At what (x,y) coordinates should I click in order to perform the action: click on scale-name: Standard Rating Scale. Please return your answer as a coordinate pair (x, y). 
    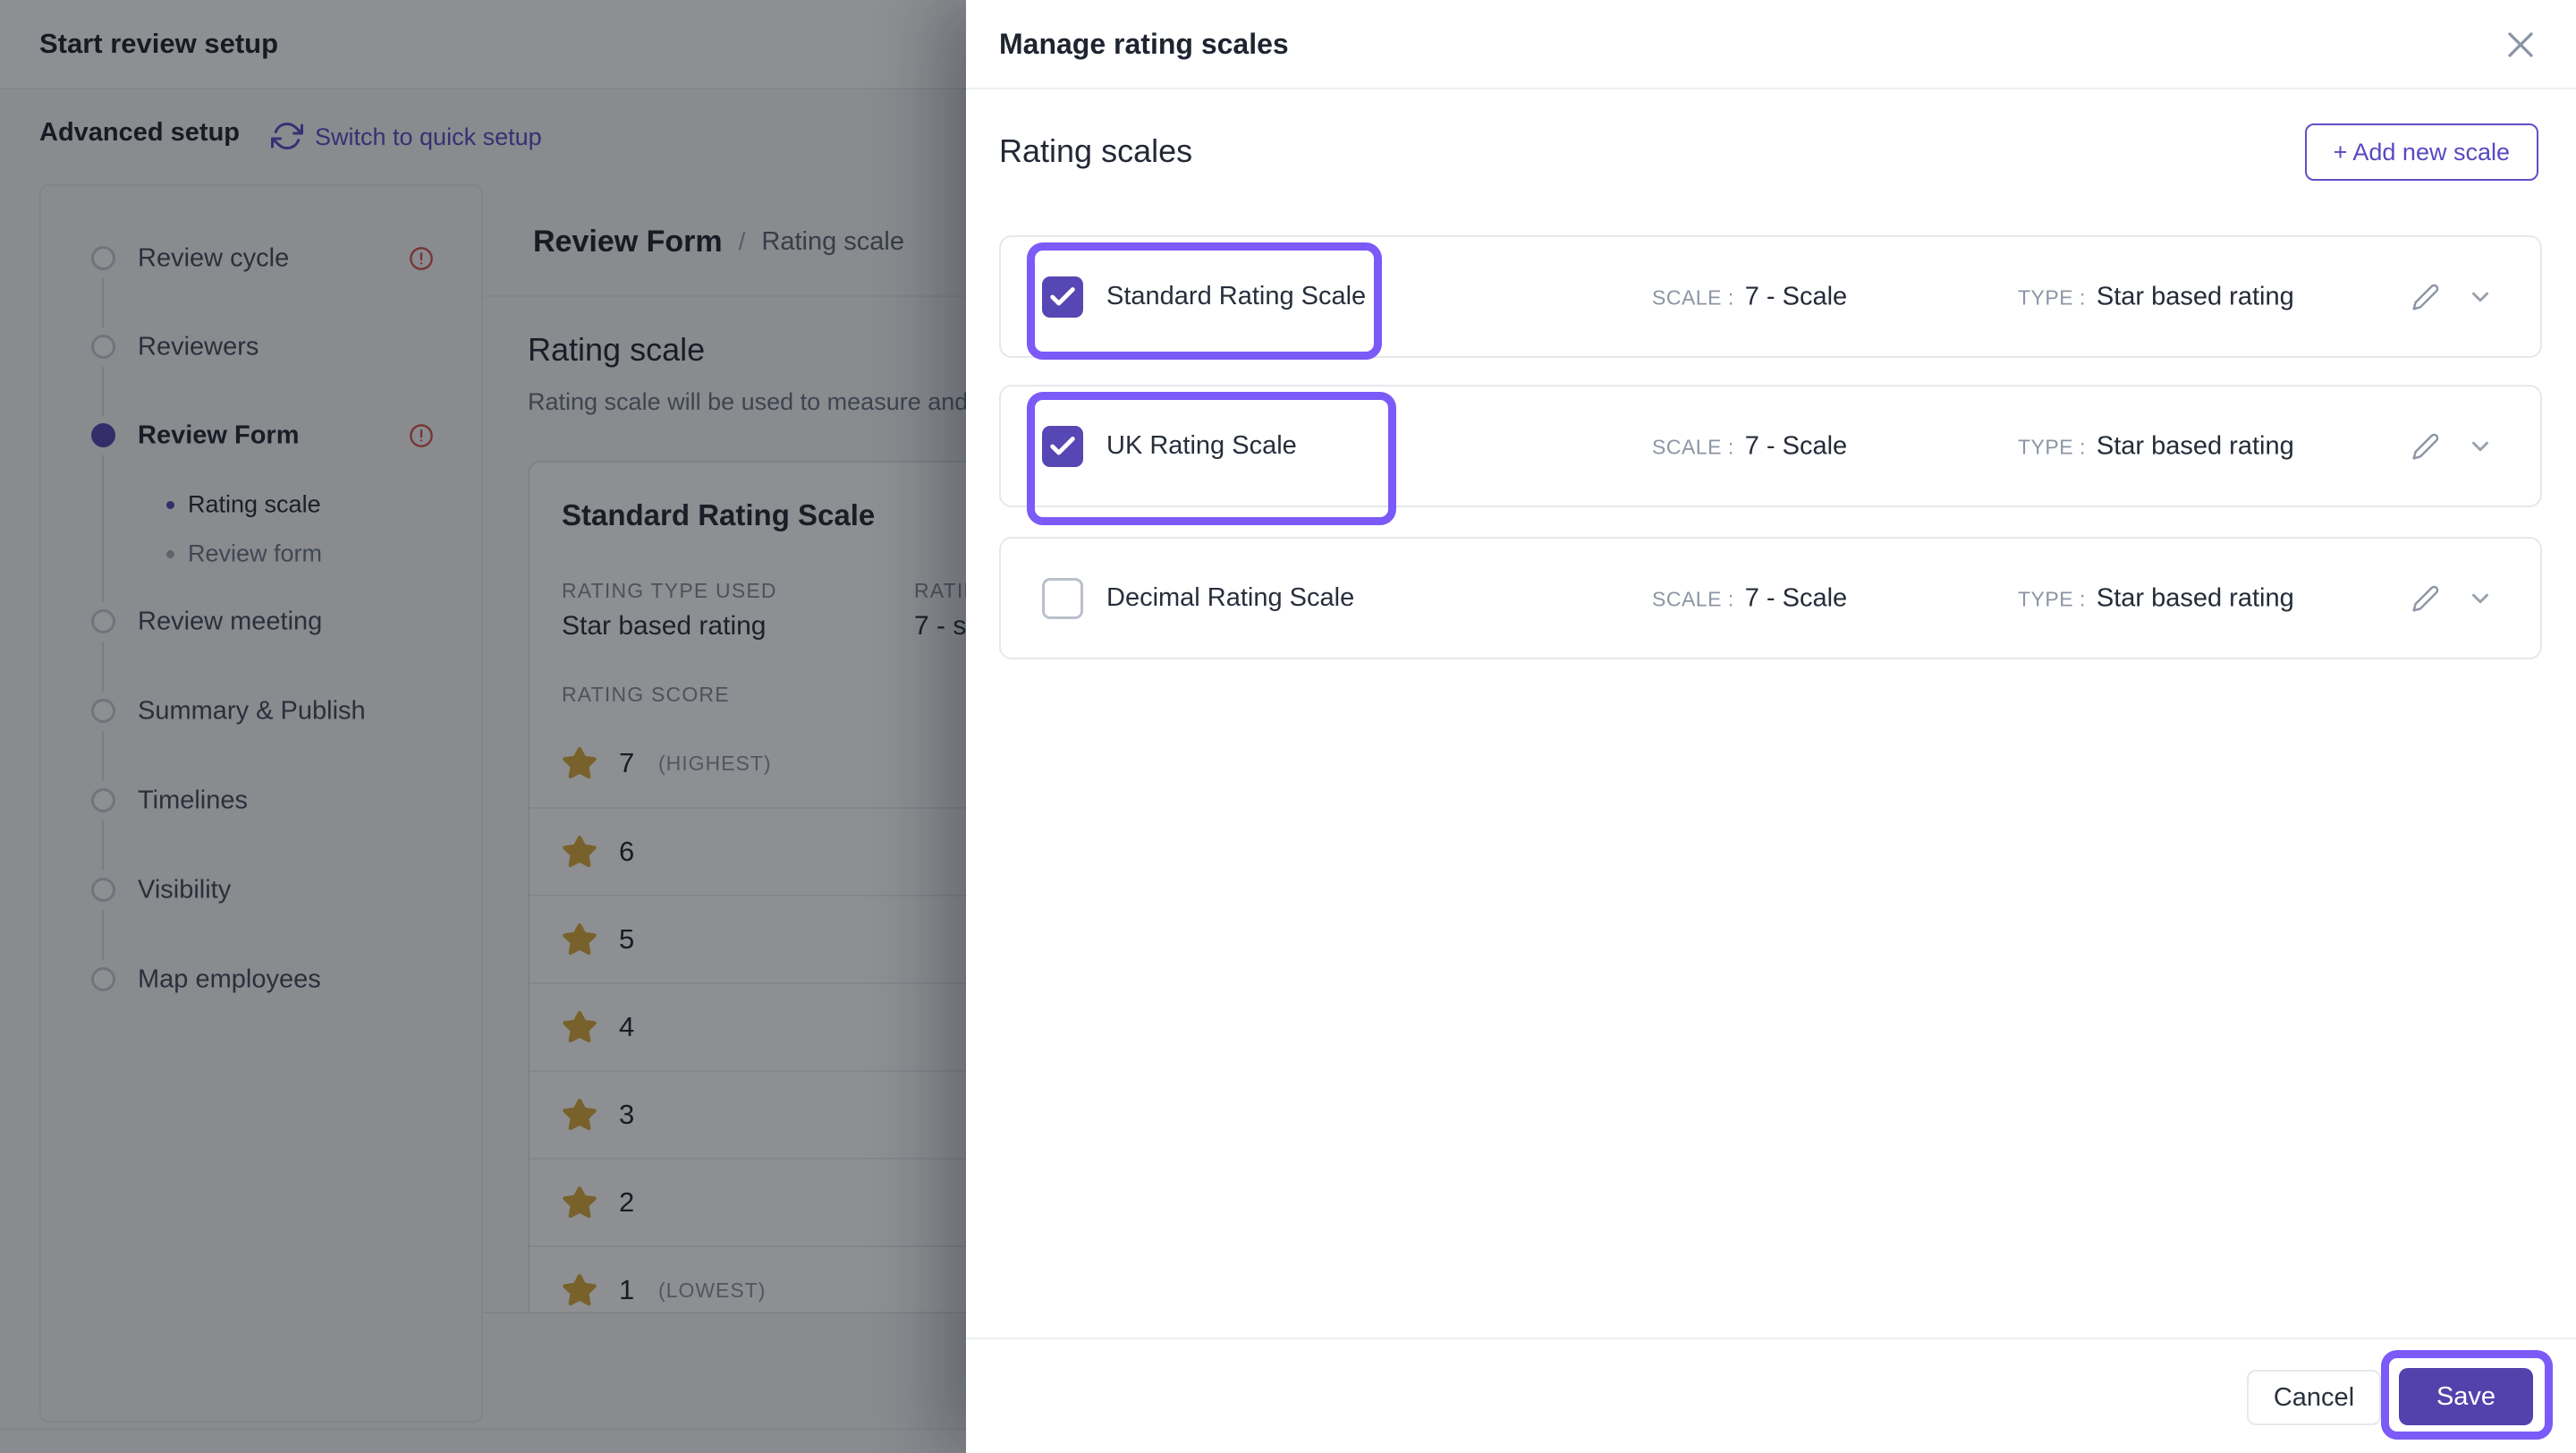
    Looking at the image, I should click on (1236, 296).